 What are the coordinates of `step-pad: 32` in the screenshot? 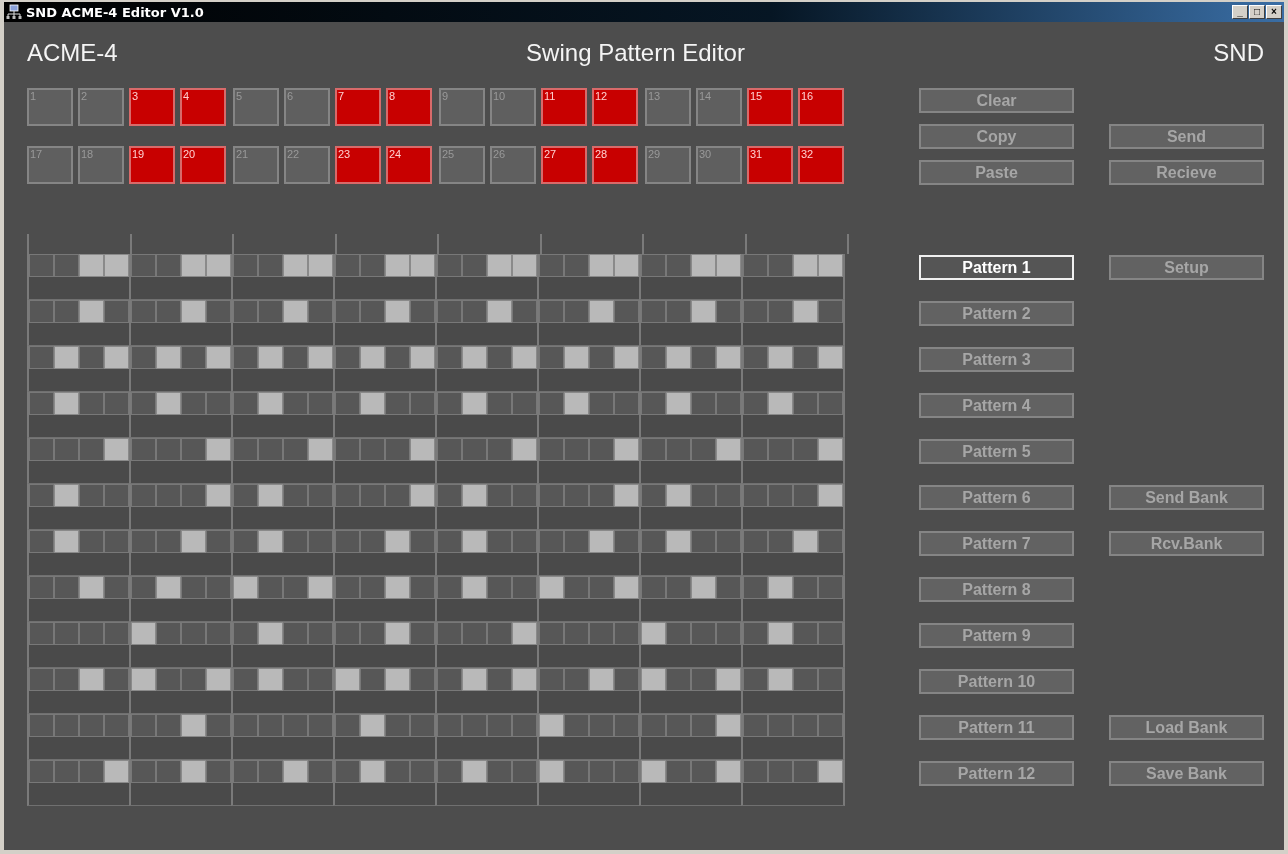 It's located at (821, 165).